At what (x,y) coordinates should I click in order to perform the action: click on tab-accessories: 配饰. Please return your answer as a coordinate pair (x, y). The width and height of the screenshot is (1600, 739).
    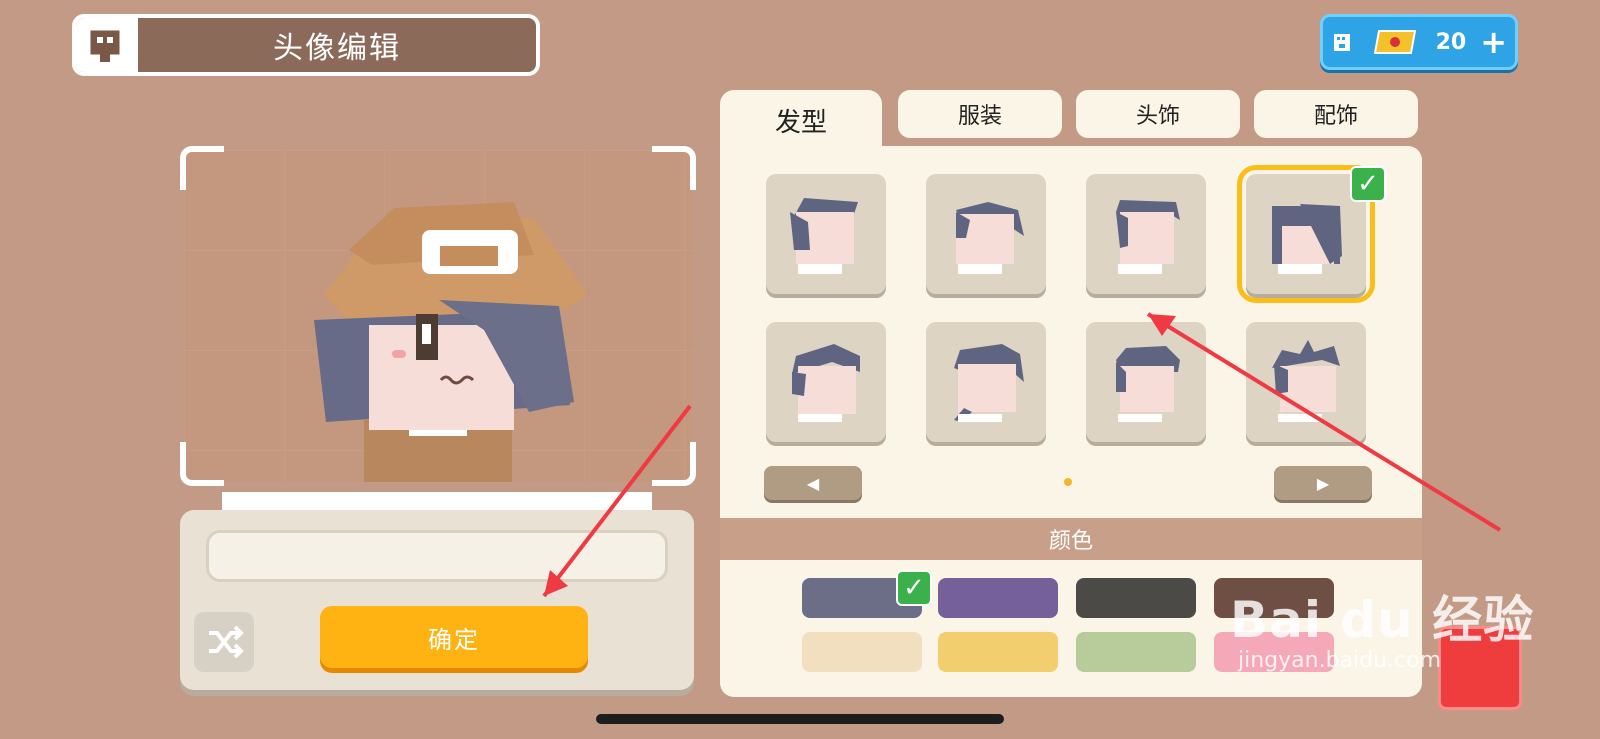
    Looking at the image, I should click on (1336, 114).